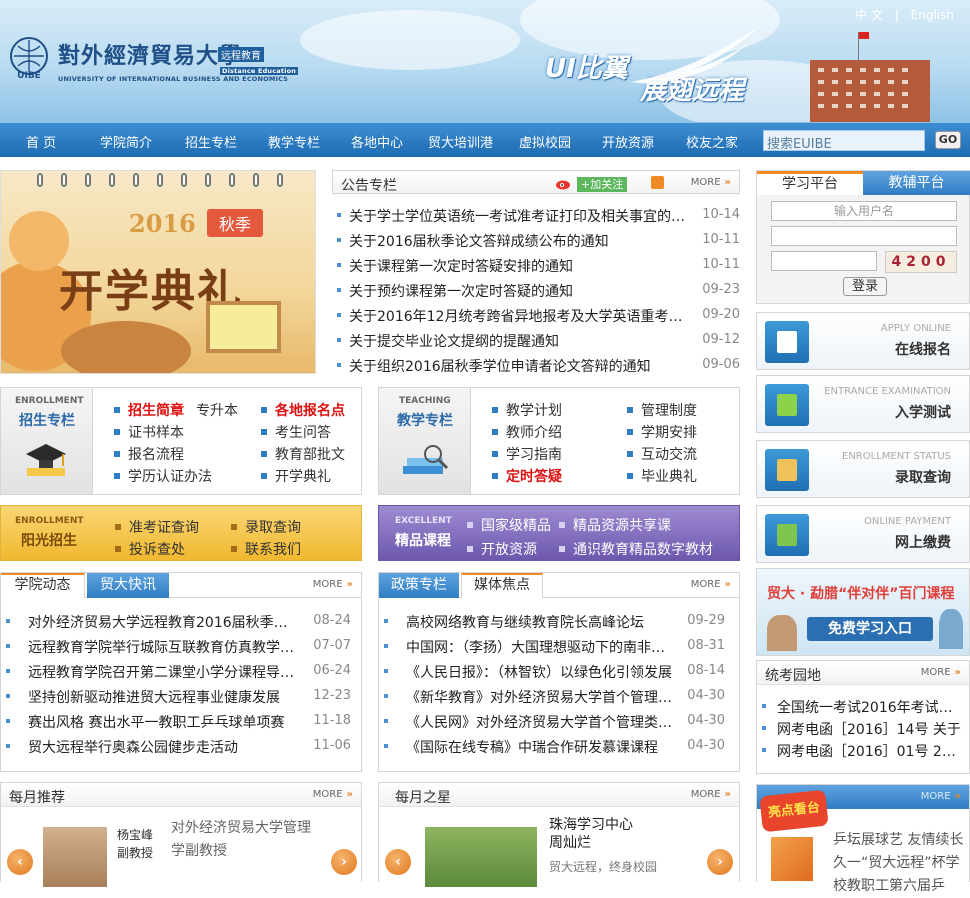 This screenshot has height=898, width=970. I want to click on item-title: 关于2016年12月统考跨省异地报考及大学英语重考事宜的通知, so click(517, 316).